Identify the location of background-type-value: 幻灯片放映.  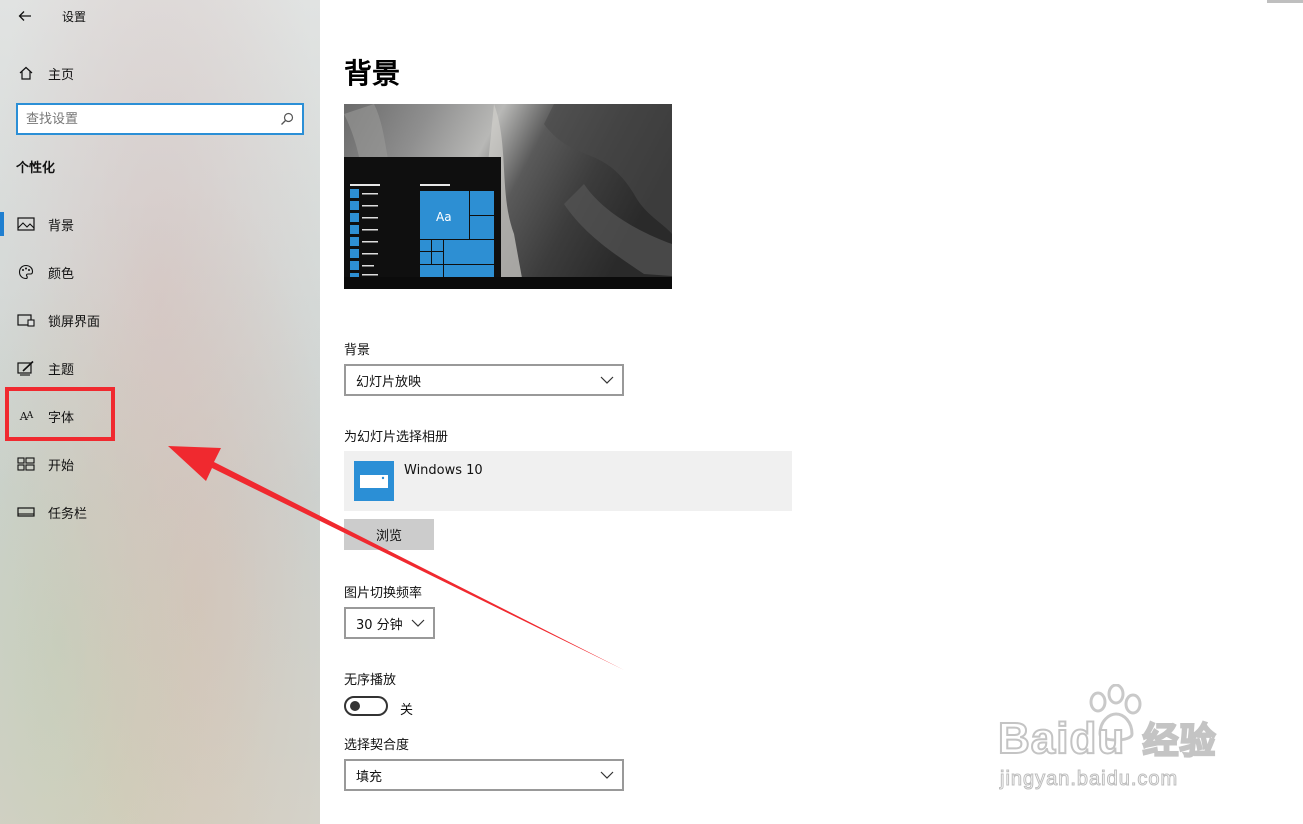
(389, 382).